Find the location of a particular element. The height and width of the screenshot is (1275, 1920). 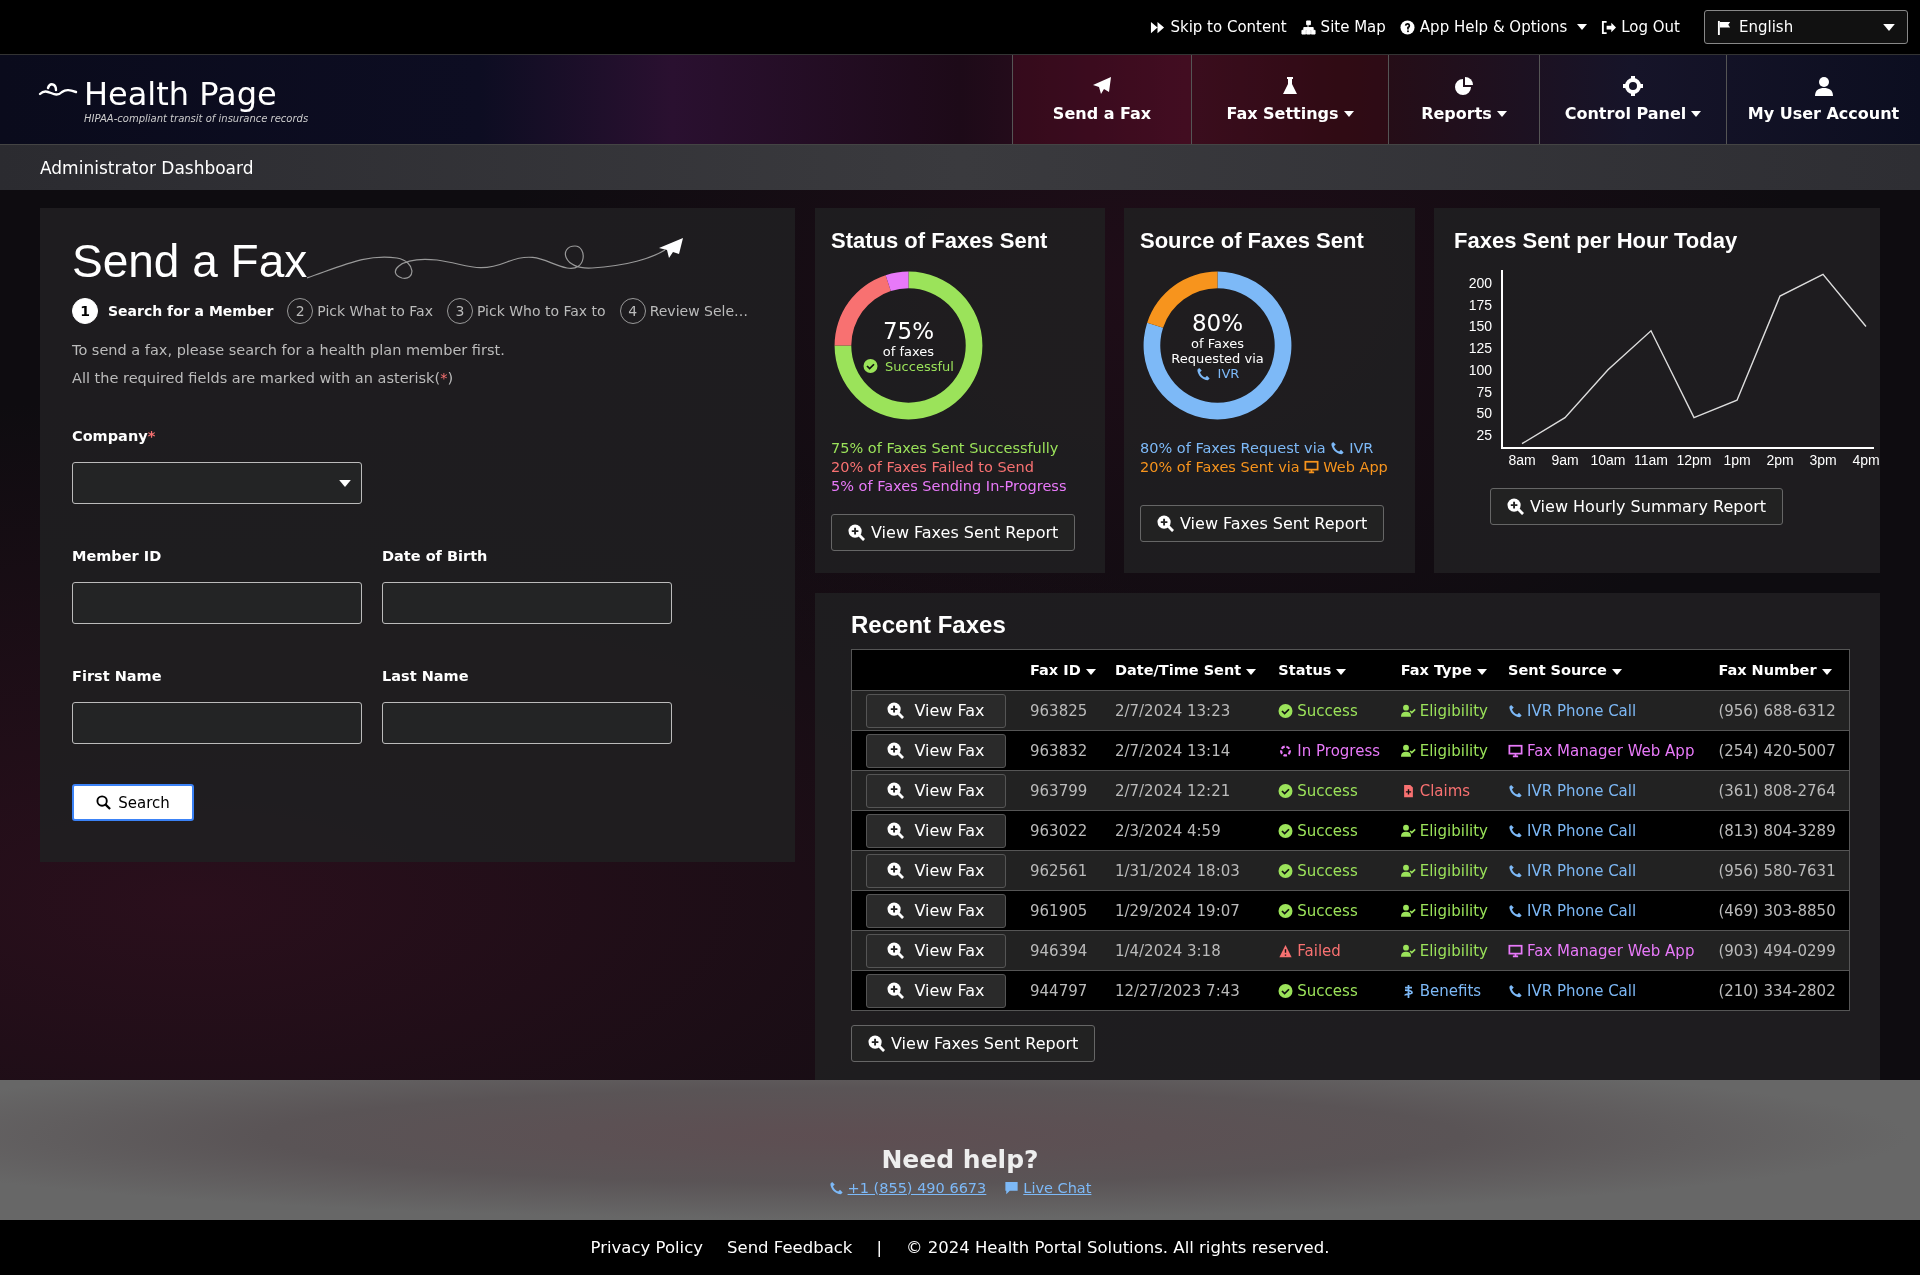

table-cell: 963022 is located at coordinates (1064, 830).